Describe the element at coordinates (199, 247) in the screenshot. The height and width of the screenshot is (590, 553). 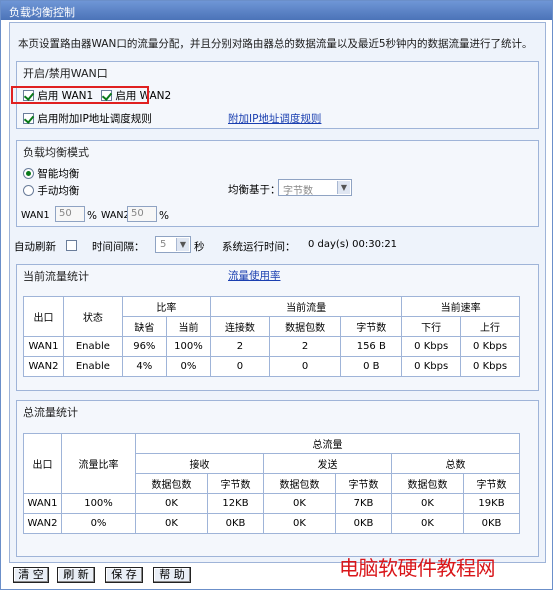
I see `interval-unit: 秒` at that location.